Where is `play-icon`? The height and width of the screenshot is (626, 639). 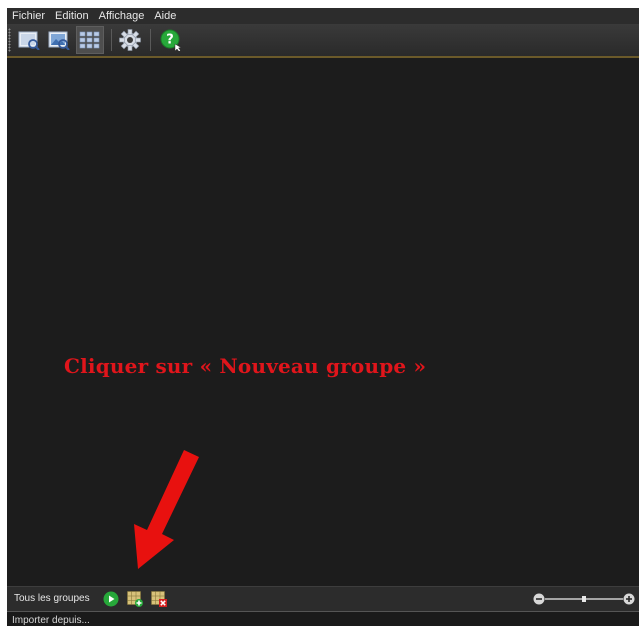
play-icon is located at coordinates (111, 599).